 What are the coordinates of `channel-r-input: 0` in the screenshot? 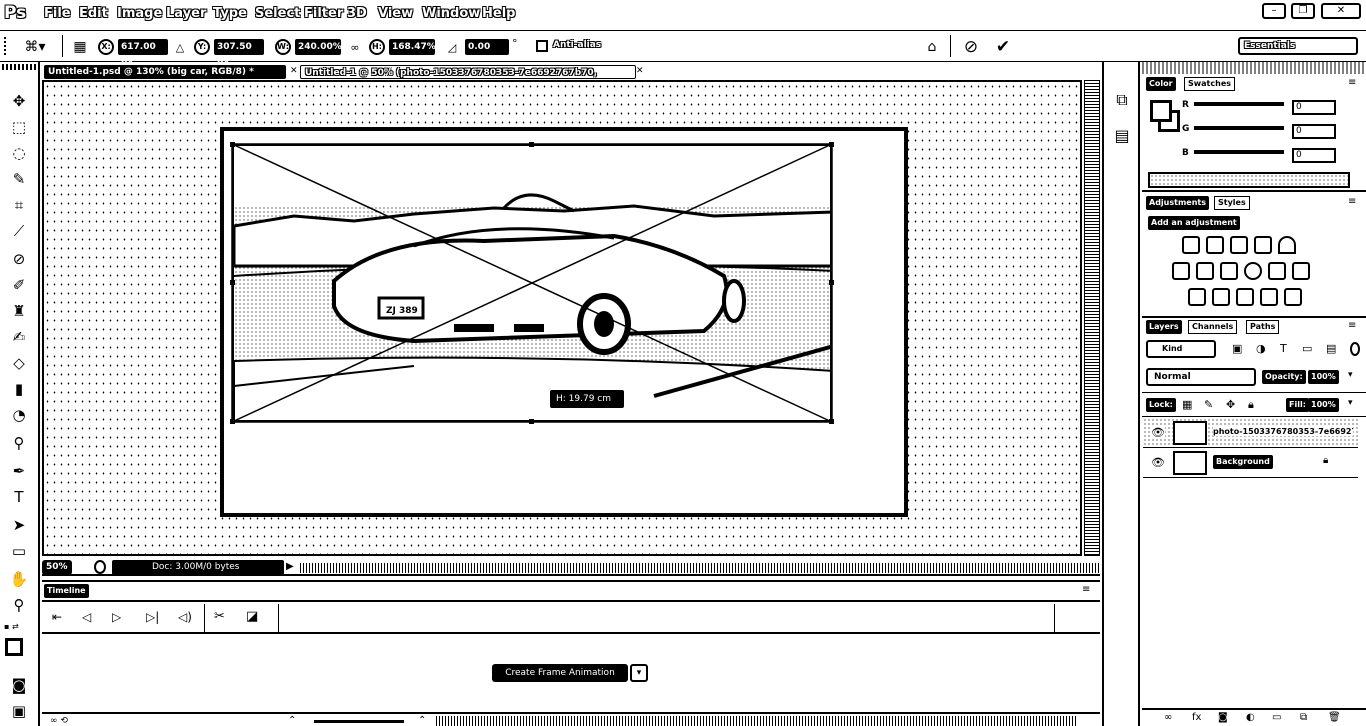 It's located at (1314, 107).